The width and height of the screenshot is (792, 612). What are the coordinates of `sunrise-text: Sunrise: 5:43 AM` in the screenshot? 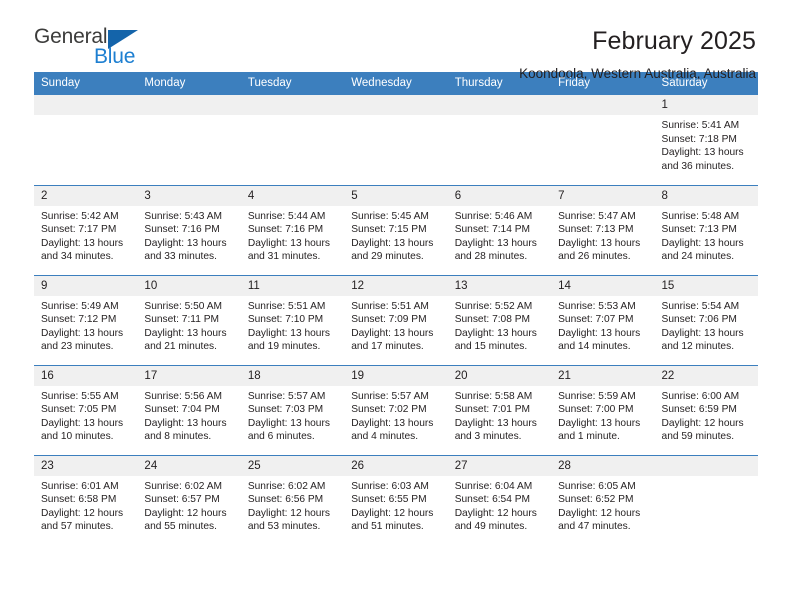 It's located at (183, 216).